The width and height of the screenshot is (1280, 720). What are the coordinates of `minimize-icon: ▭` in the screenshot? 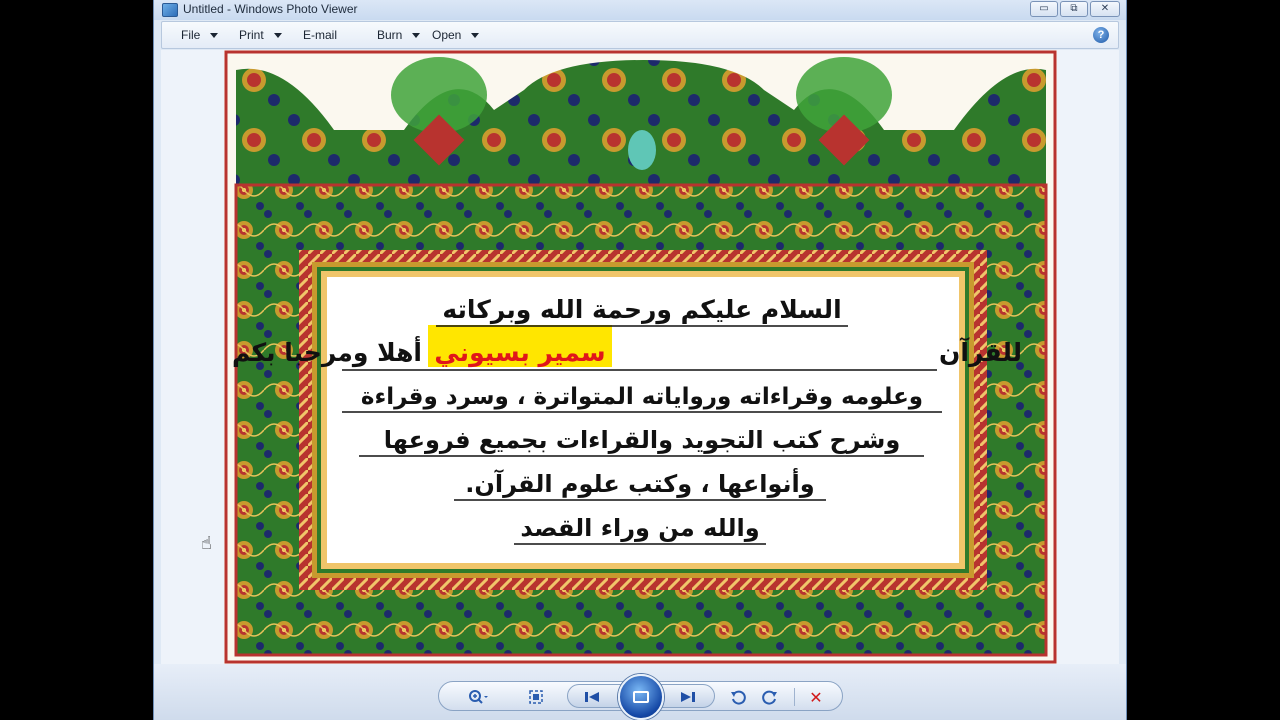 It's located at (1044, 8).